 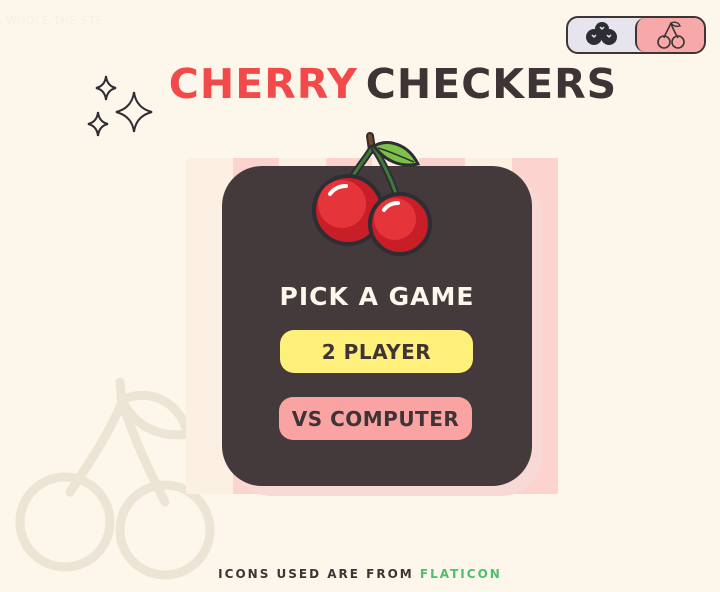 I want to click on blueberry-icon, so click(x=601, y=33).